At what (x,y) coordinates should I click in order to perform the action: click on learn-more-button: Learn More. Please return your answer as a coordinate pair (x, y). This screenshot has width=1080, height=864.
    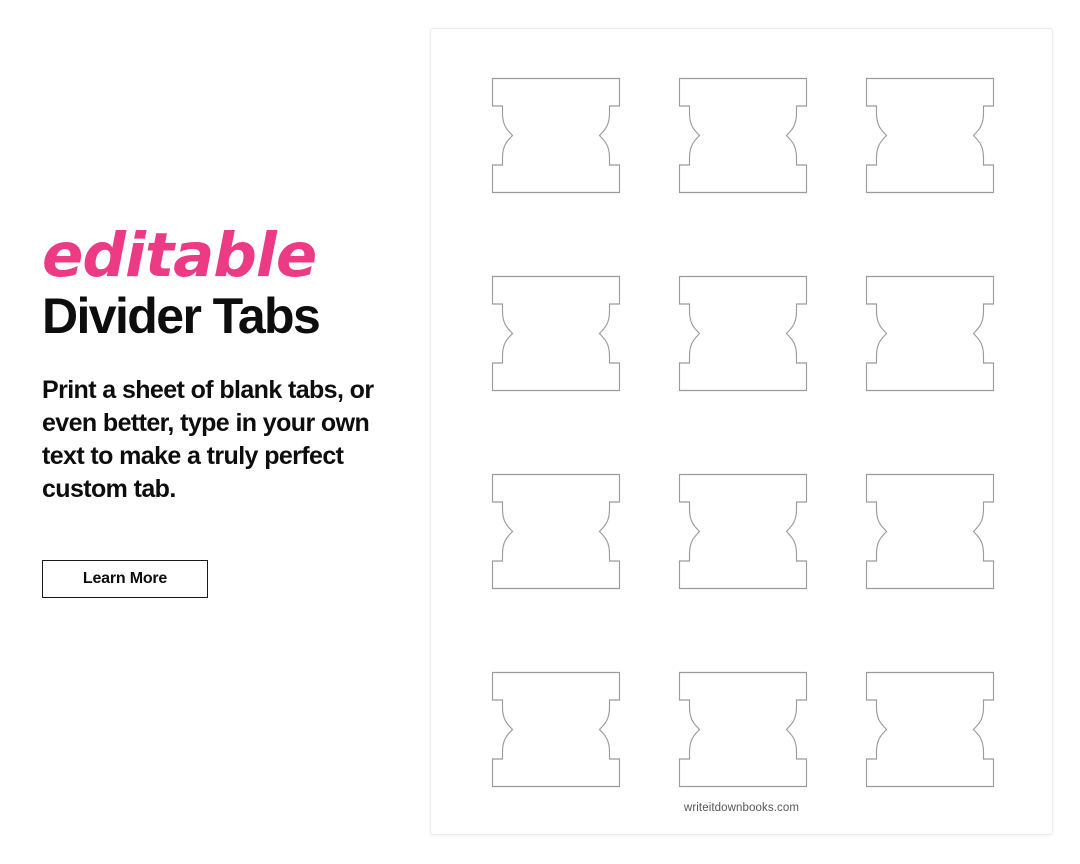
    Looking at the image, I should click on (125, 579).